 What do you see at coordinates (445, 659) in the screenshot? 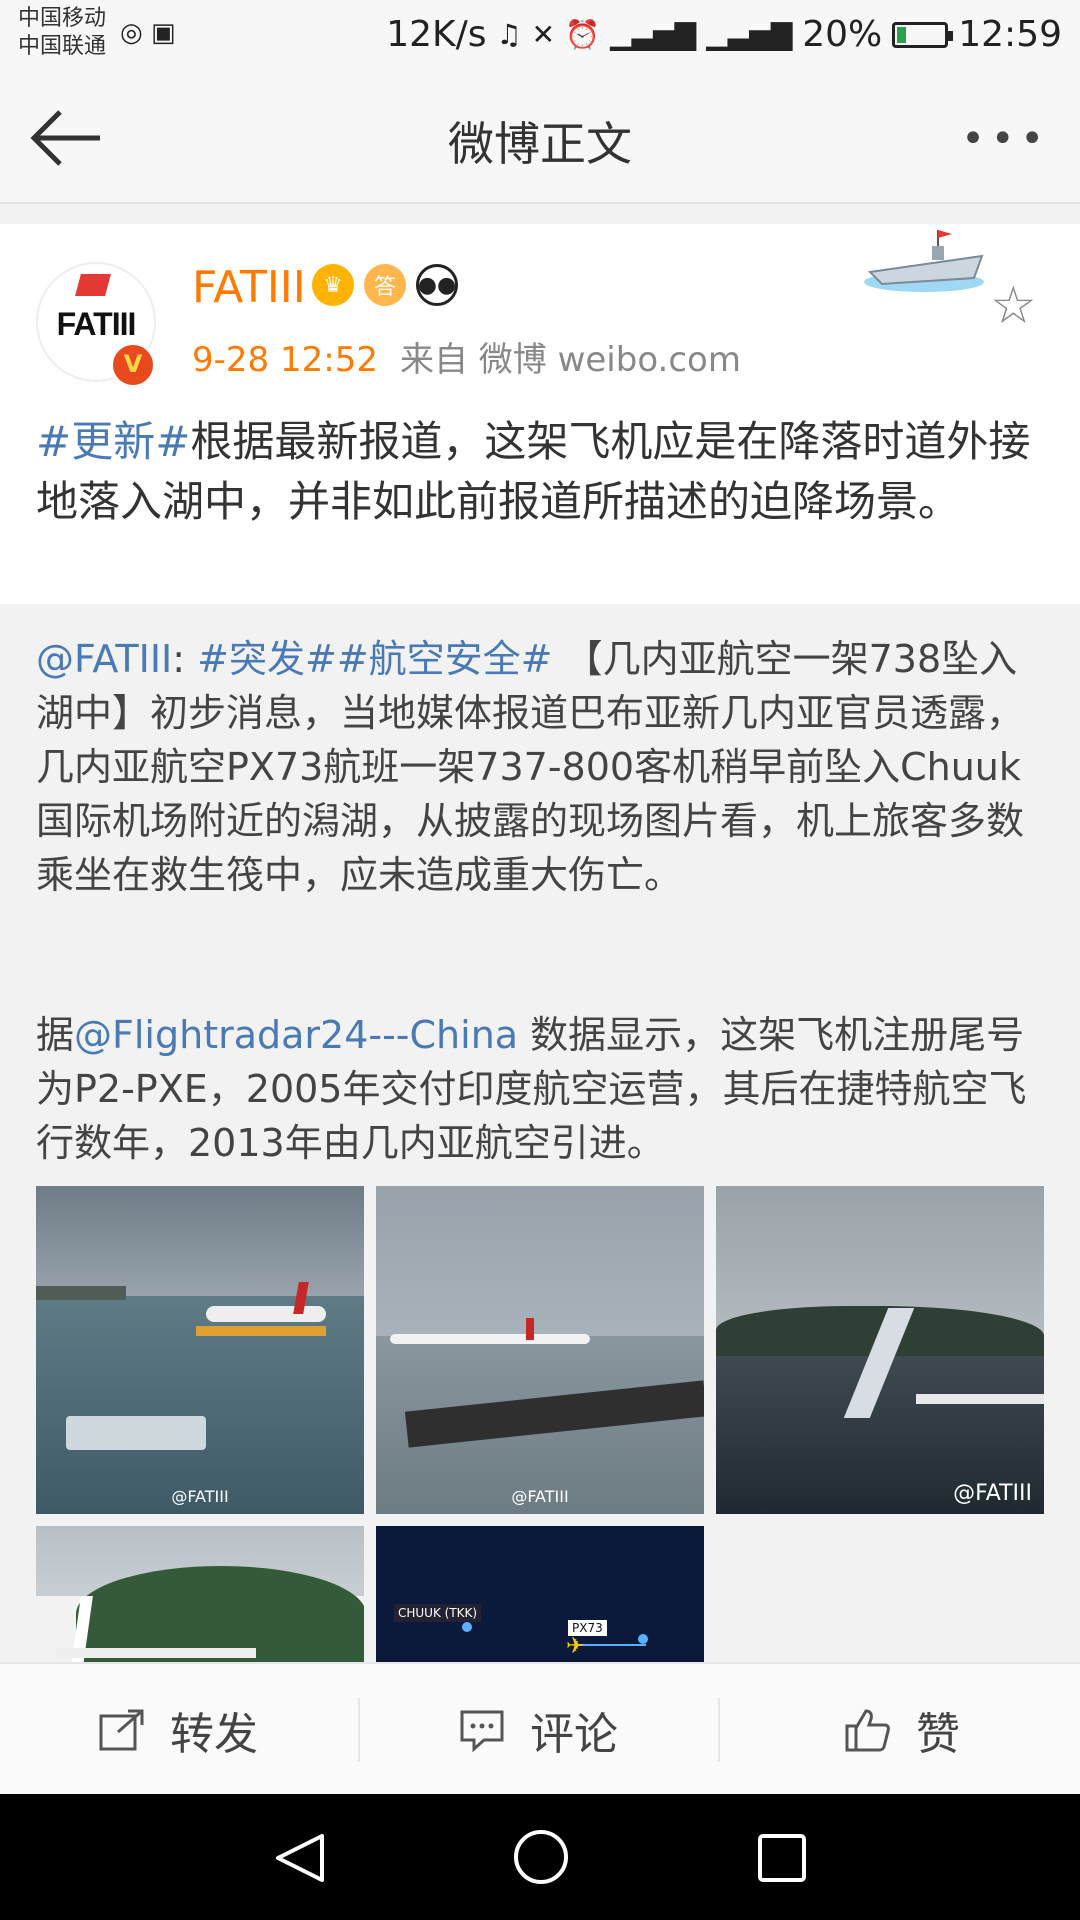
I see `topic-link-2: #航空安全#` at bounding box center [445, 659].